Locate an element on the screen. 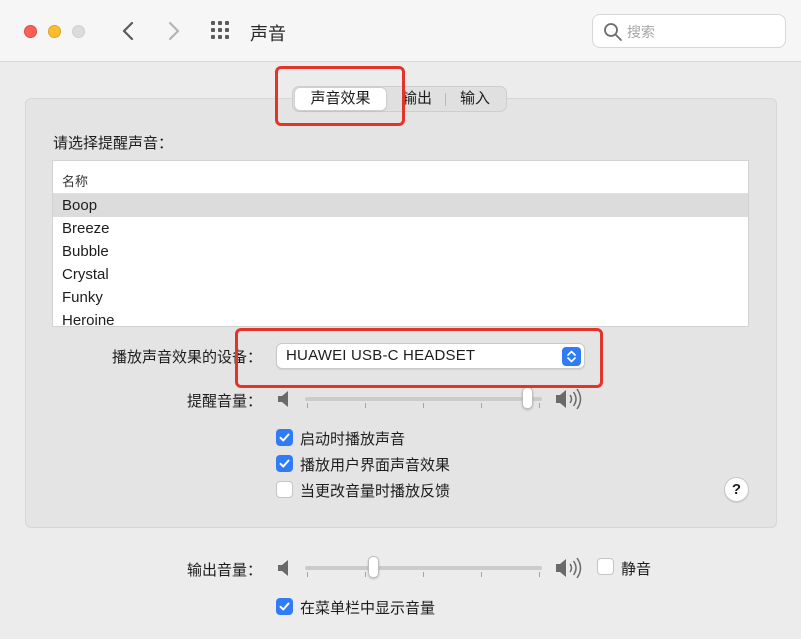  chevron-right-icon is located at coordinates (174, 31).